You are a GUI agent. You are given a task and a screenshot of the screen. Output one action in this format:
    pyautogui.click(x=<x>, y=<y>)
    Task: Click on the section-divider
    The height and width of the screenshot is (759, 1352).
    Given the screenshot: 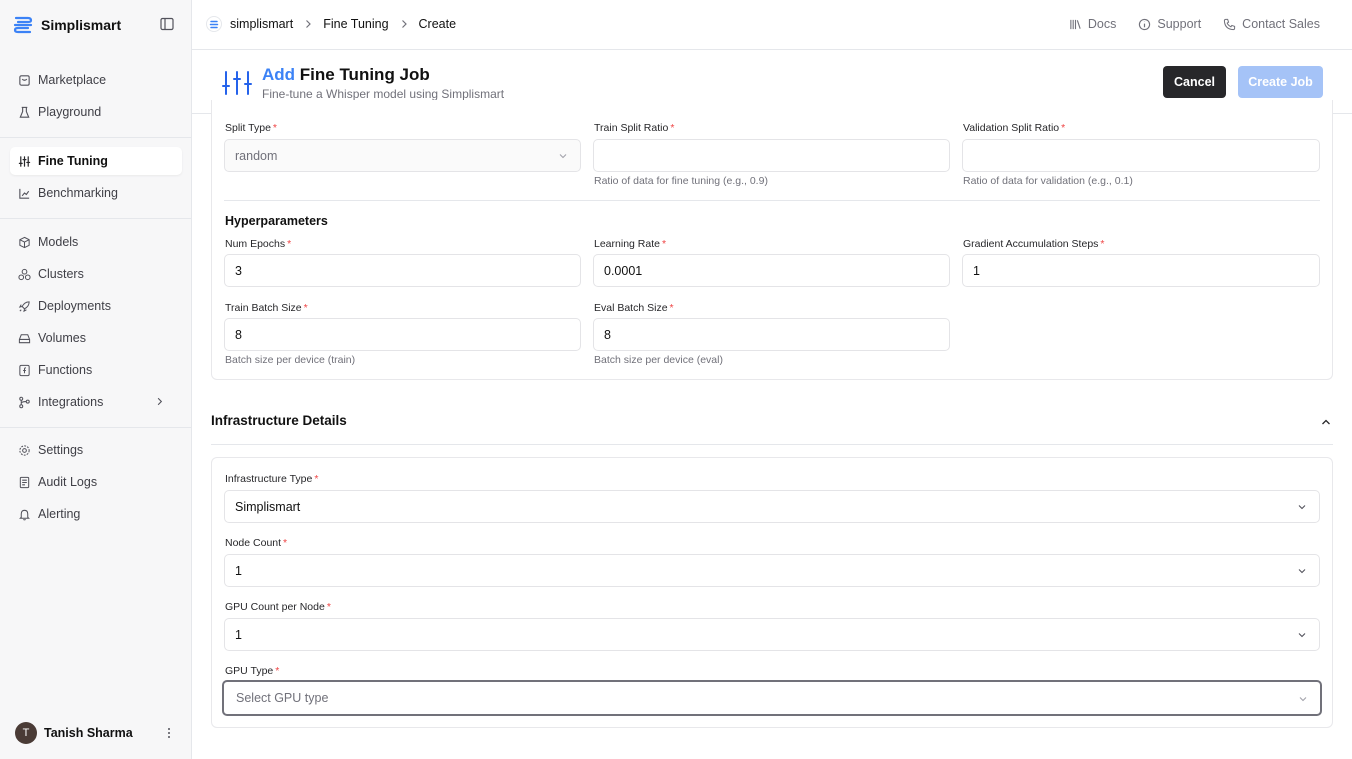 What is the action you would take?
    pyautogui.click(x=772, y=200)
    